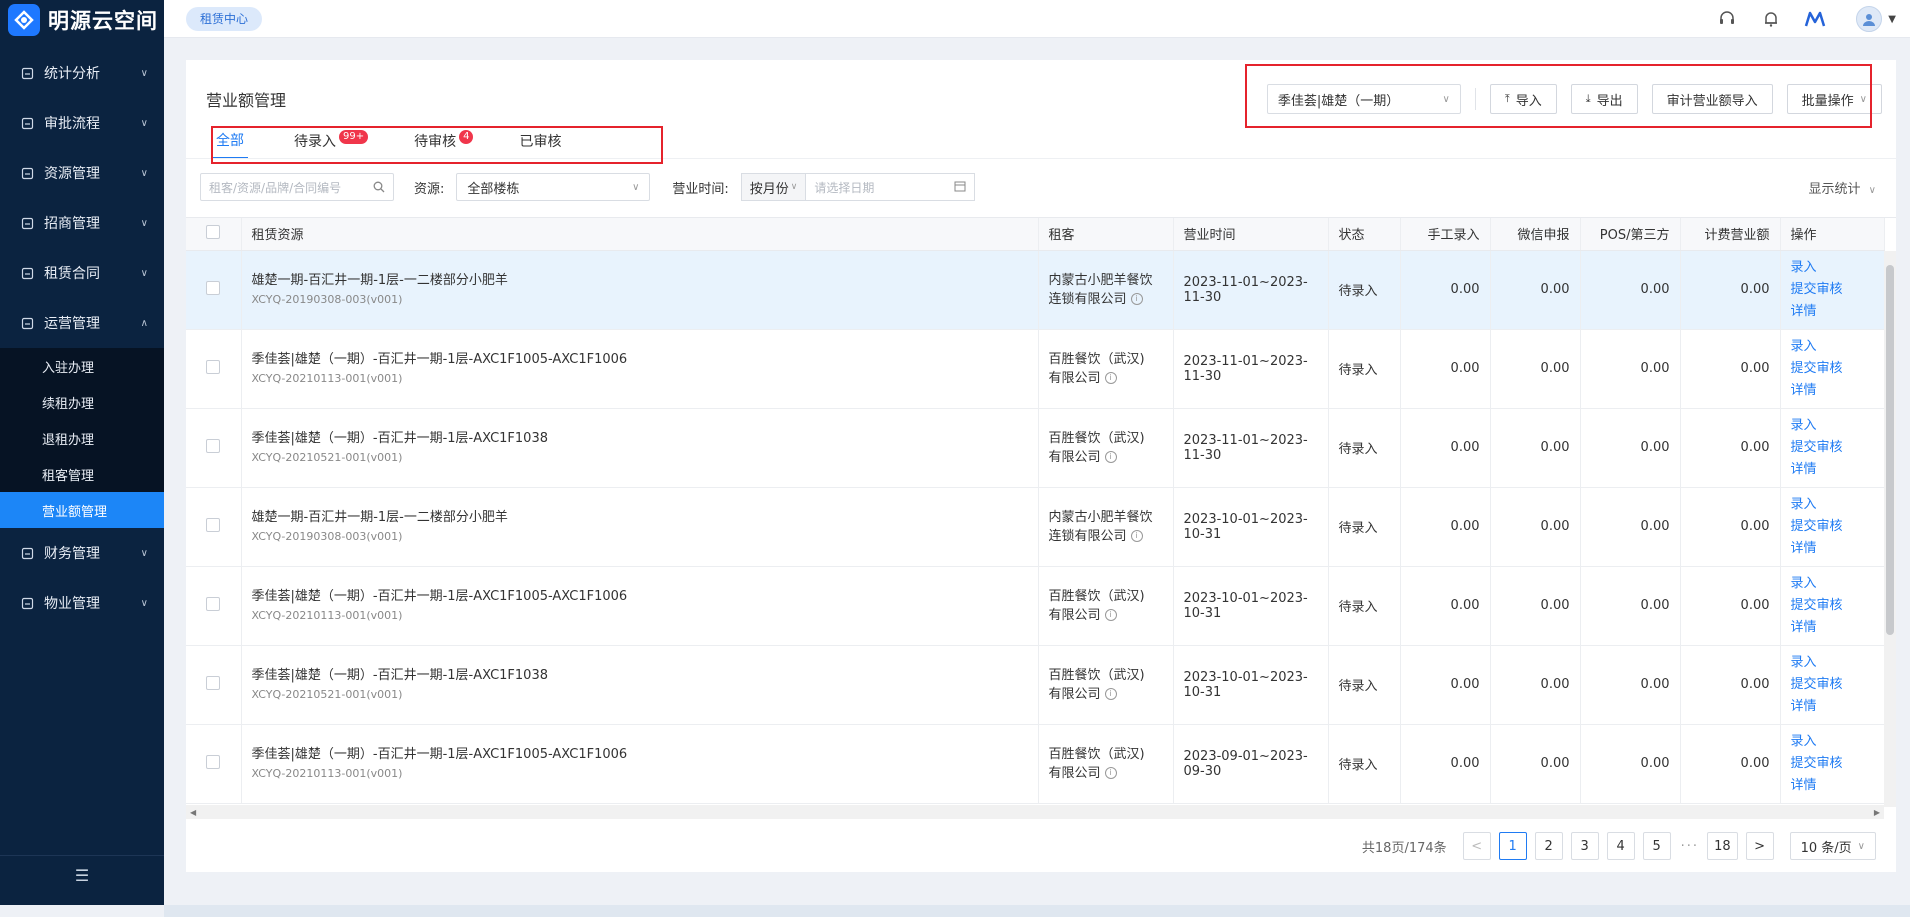  Describe the element at coordinates (1815, 19) in the screenshot. I see `m-brand-icon` at that location.